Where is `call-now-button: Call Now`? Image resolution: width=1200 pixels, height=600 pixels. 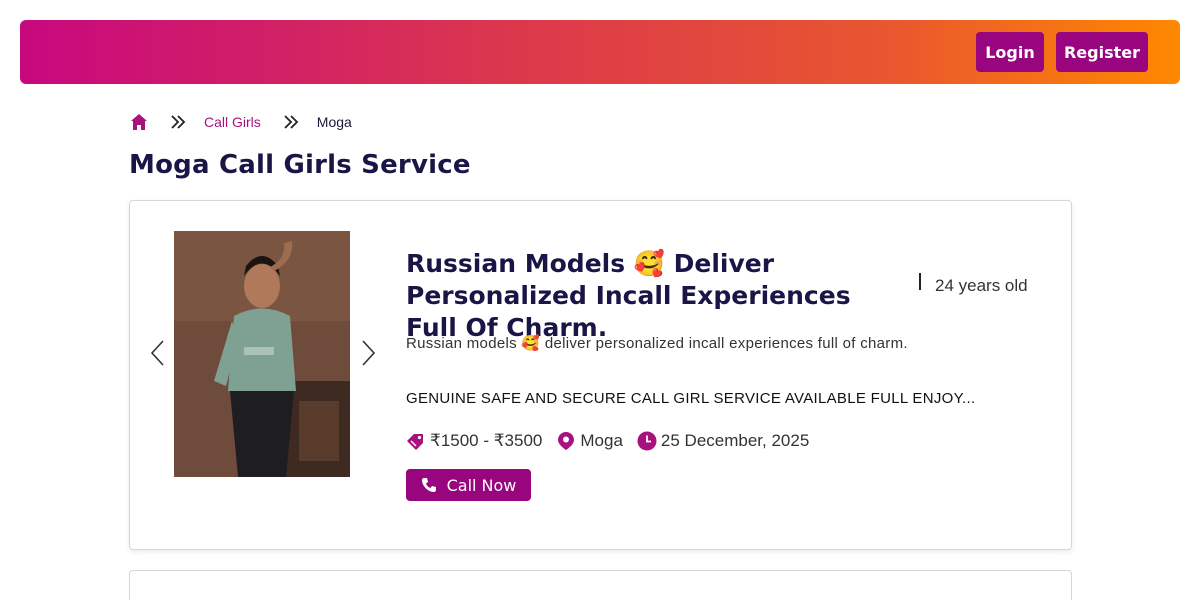
call-now-button: Call Now is located at coordinates (468, 485).